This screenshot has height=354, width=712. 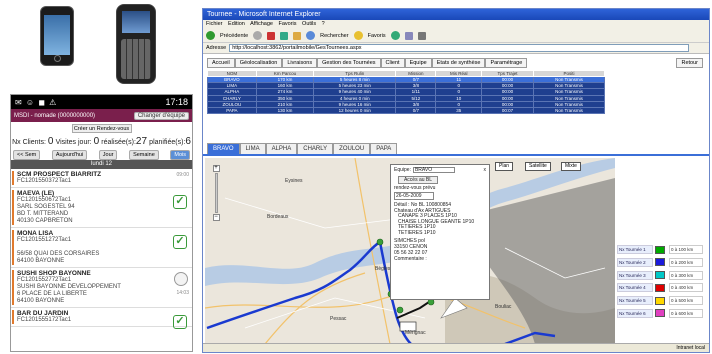 I want to click on tab-papa: PAPA, so click(x=384, y=148).